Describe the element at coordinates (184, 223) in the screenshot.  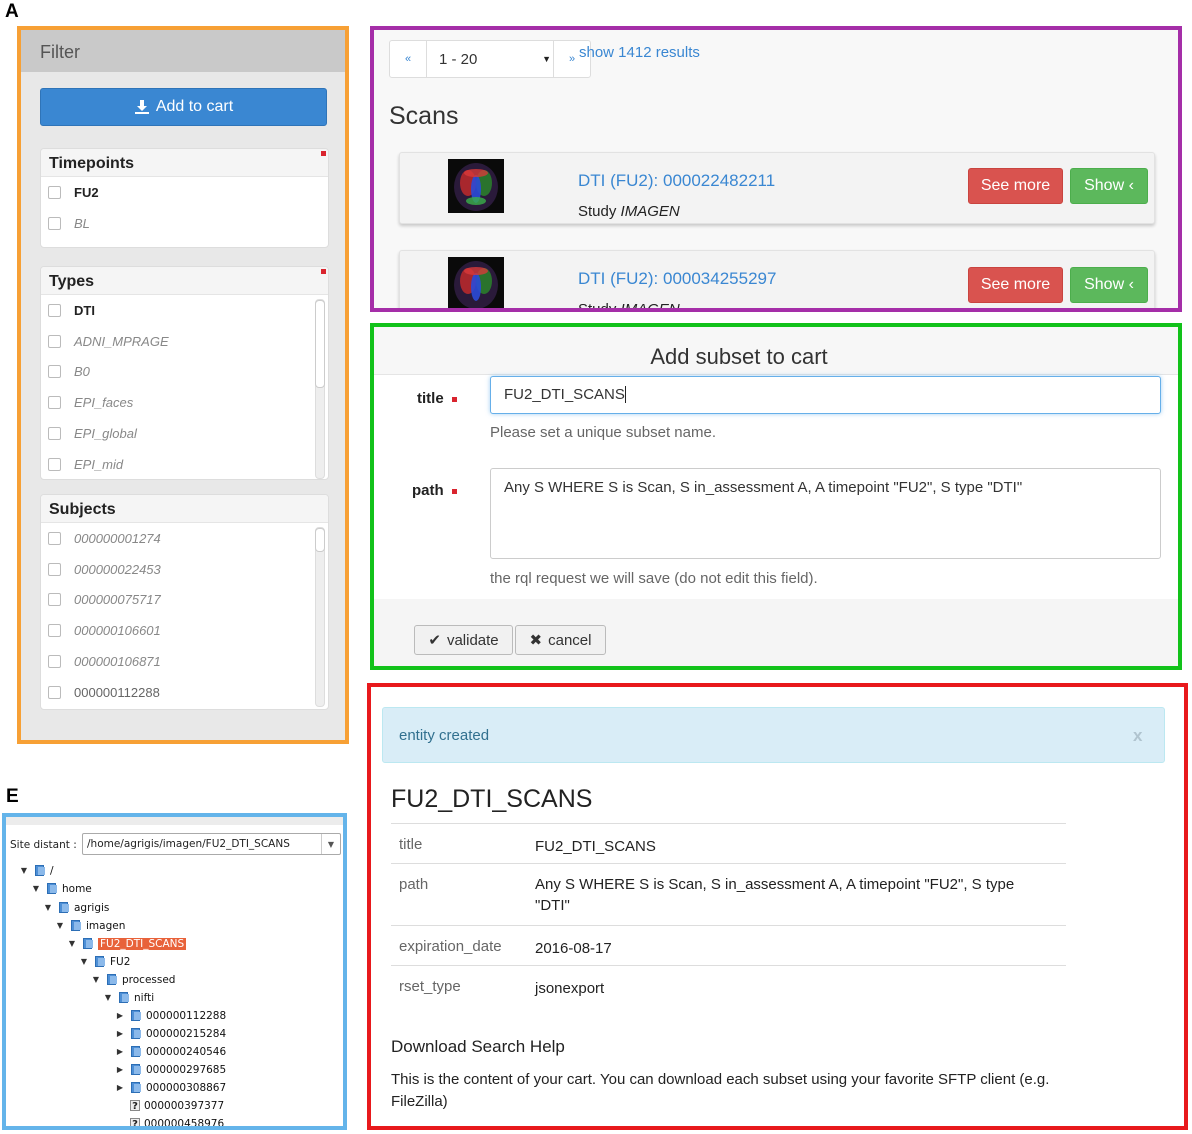
I see `facet-item-bl: BL` at that location.